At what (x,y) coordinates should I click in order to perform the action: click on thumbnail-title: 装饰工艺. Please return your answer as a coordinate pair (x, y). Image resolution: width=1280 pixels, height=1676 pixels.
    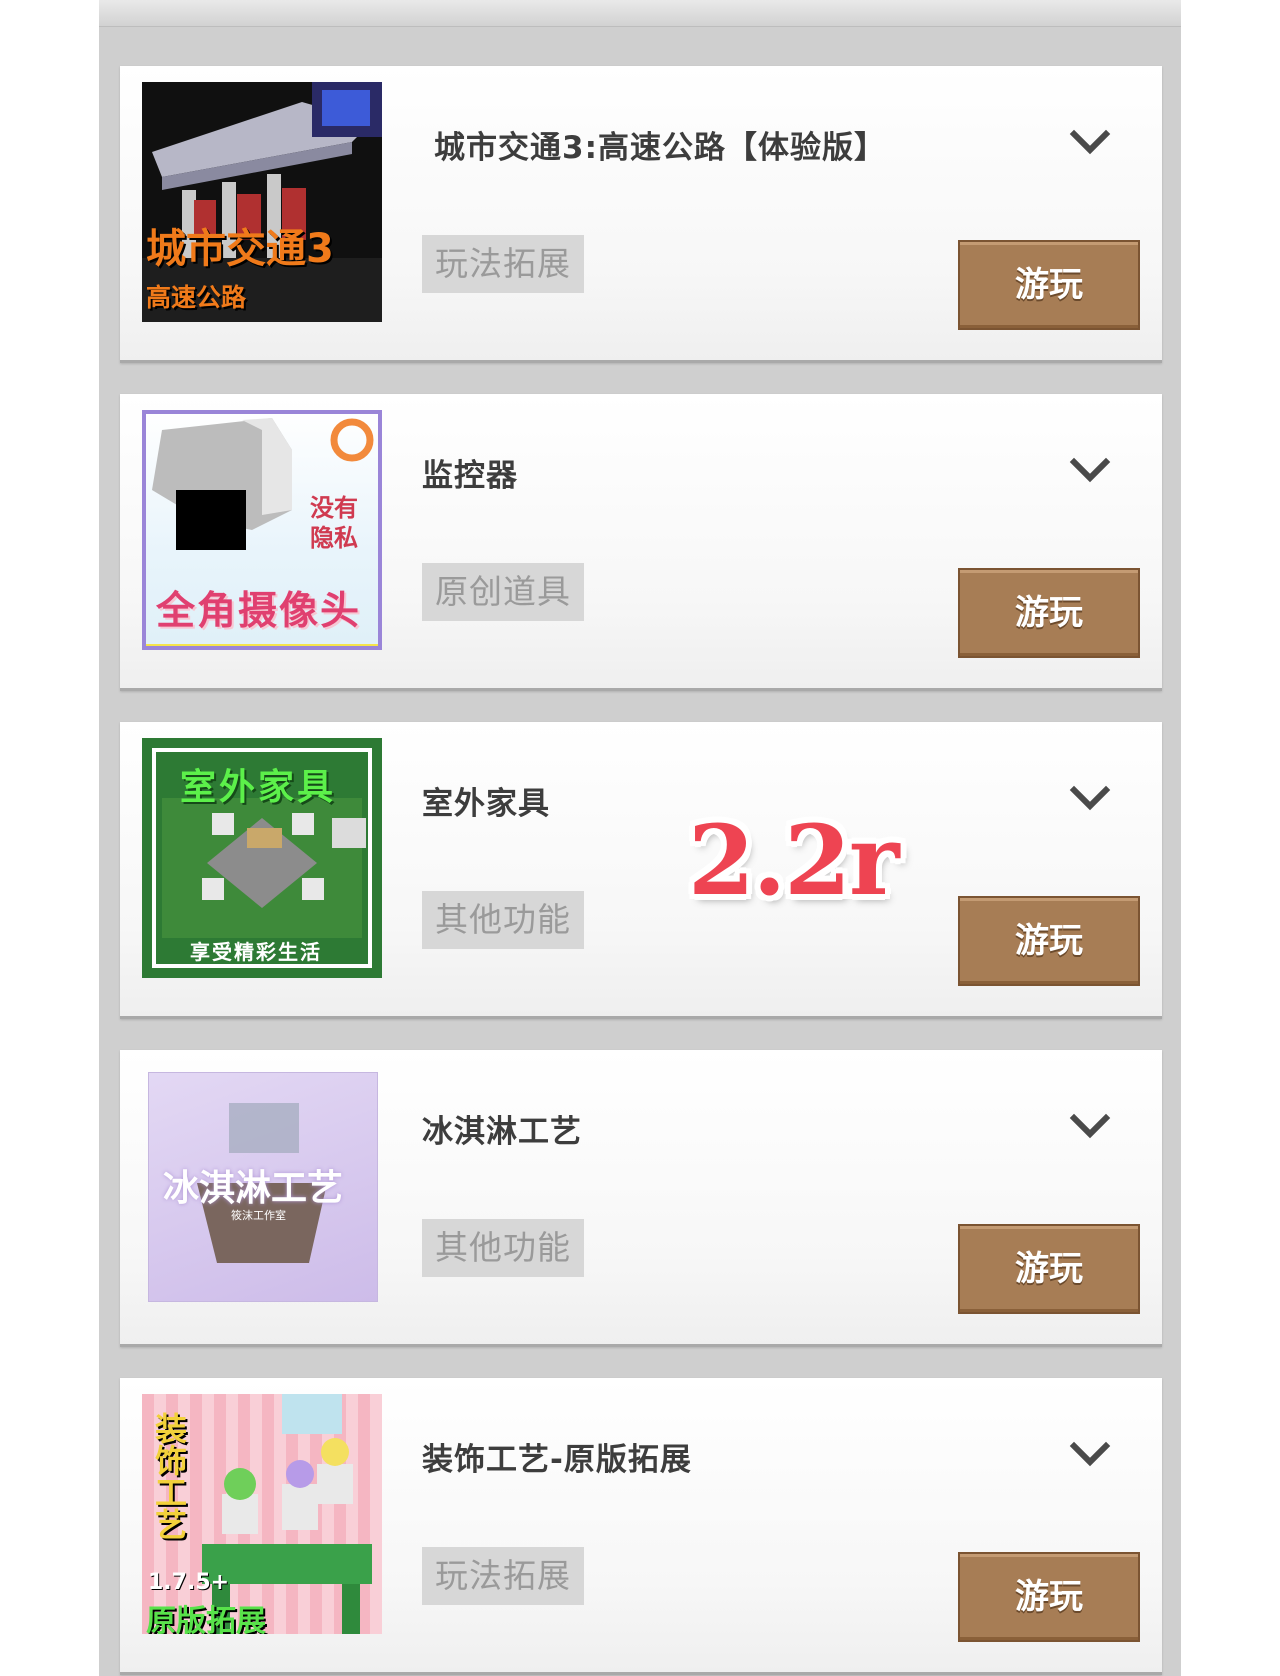
    Looking at the image, I should click on (169, 1476).